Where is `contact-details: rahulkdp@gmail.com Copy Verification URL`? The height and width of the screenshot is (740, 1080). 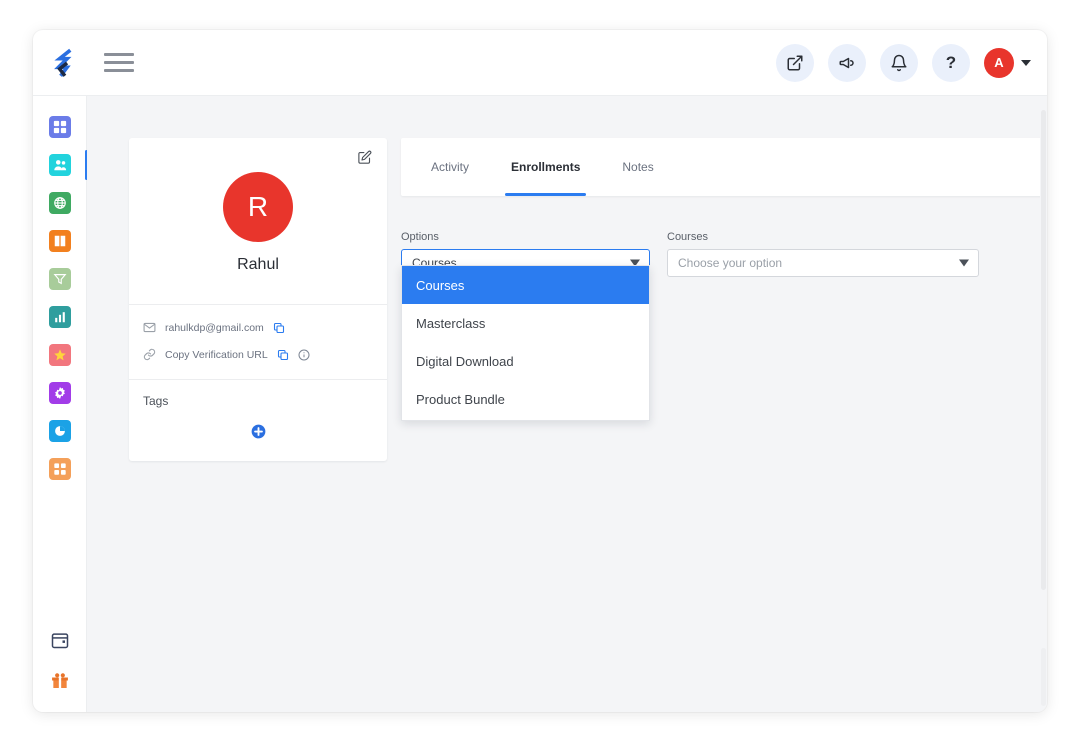
contact-details: rahulkdp@gmail.com Copy Verification URL is located at coordinates (258, 342).